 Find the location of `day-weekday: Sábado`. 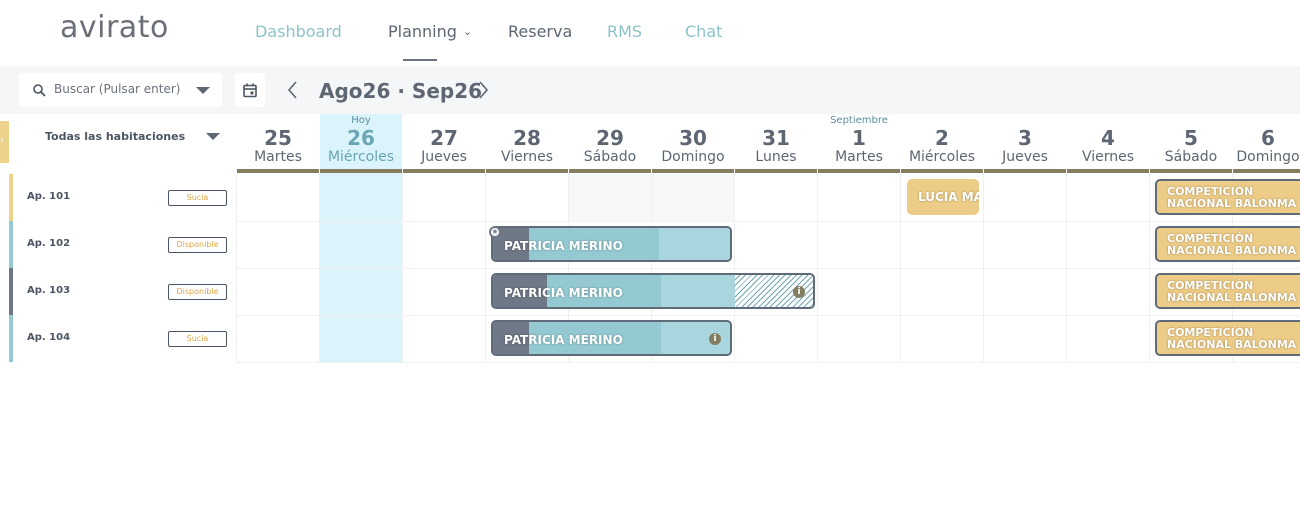

day-weekday: Sábado is located at coordinates (1191, 157).